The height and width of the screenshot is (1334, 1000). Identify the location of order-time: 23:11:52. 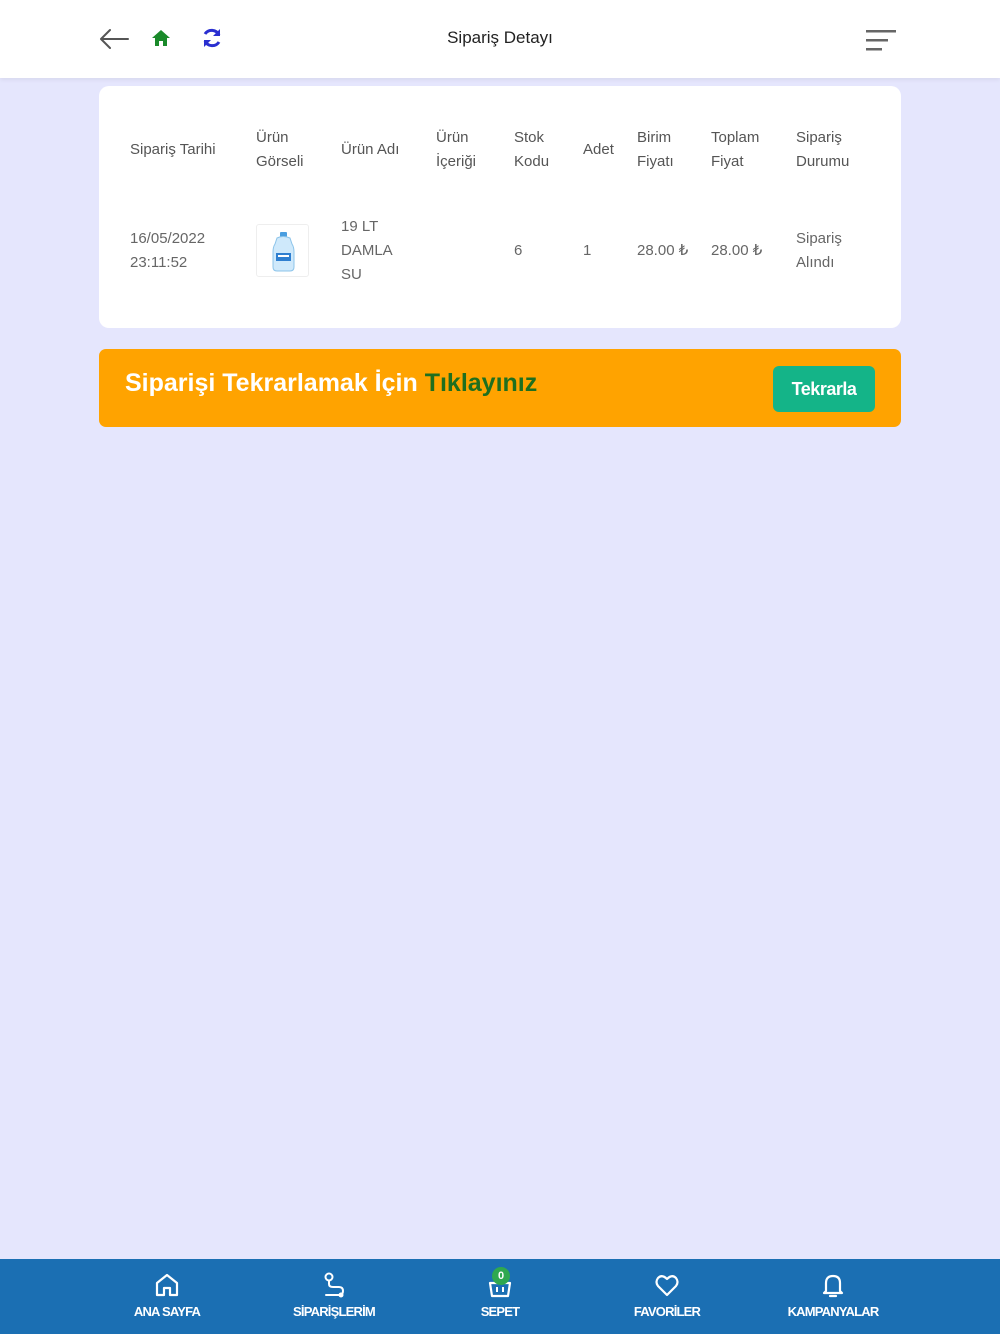
(159, 262).